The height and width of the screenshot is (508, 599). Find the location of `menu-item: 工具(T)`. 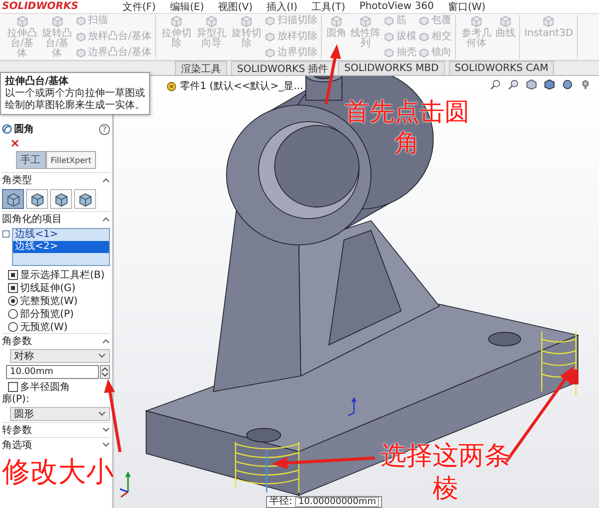

menu-item: 工具(T) is located at coordinates (328, 7).